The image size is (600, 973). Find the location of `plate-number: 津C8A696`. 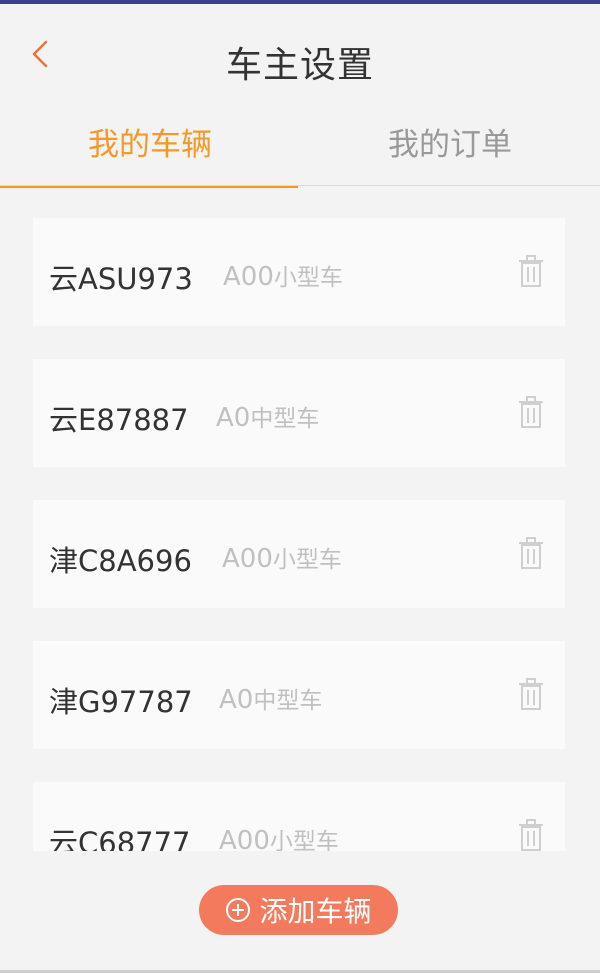

plate-number: 津C8A696 is located at coordinates (120, 561).